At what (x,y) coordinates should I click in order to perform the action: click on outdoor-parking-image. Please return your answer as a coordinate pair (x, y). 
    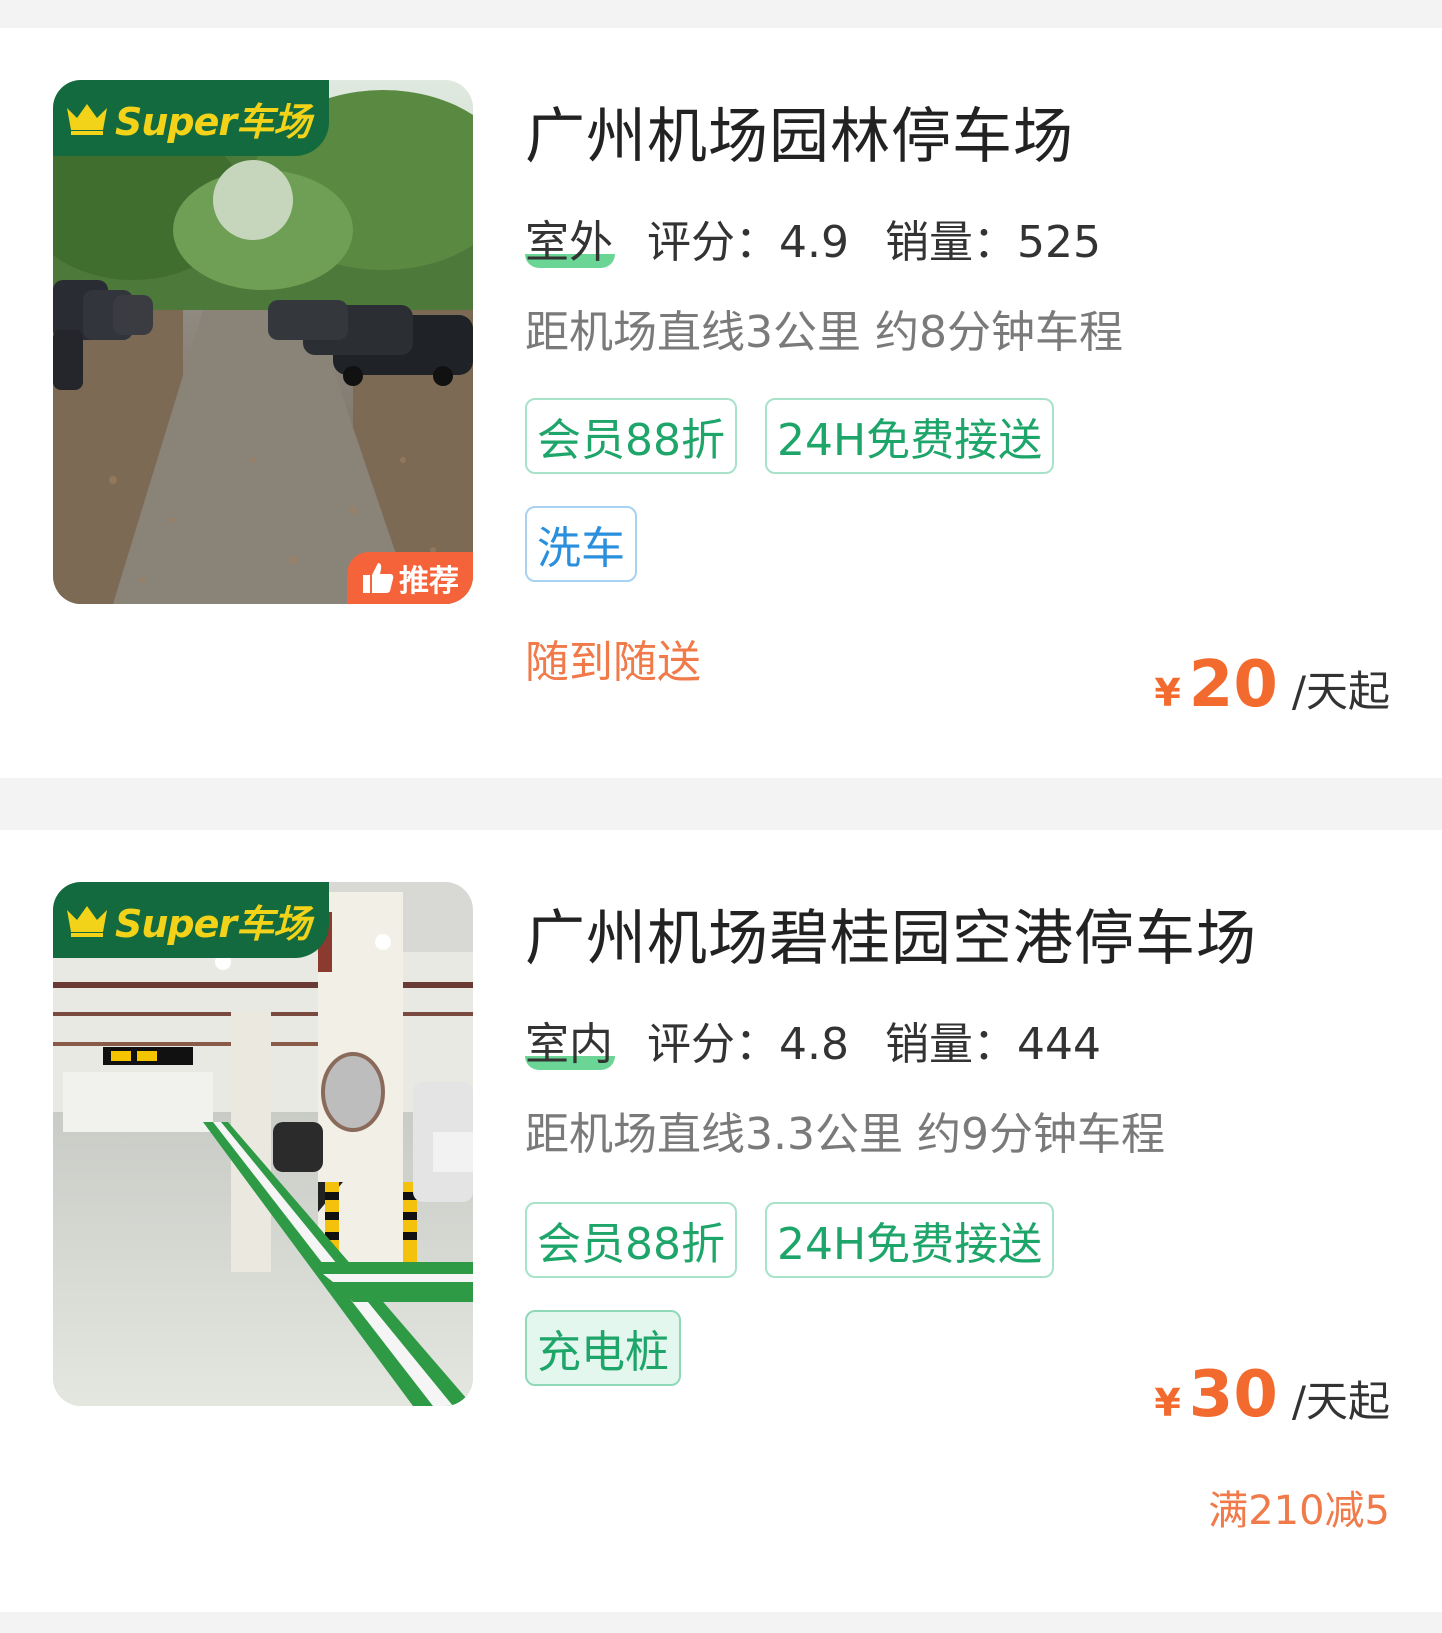
    Looking at the image, I should click on (263, 342).